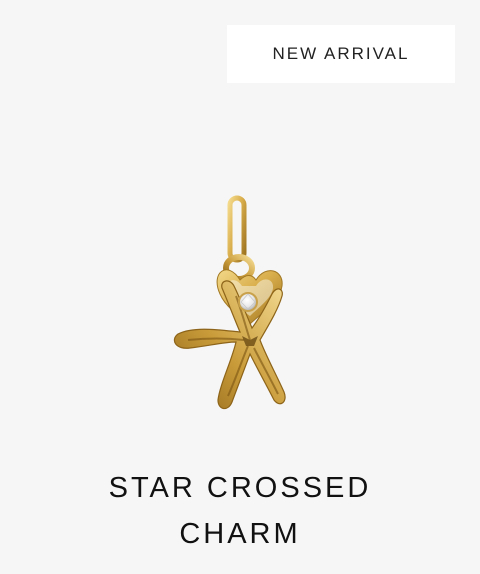 The width and height of the screenshot is (480, 574). Describe the element at coordinates (239, 238) in the screenshot. I see `bail-loop` at that location.